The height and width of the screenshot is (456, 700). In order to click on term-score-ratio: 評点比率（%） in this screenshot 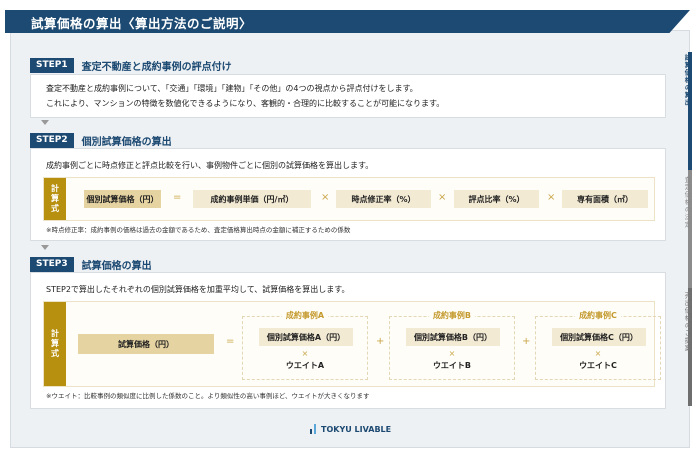, I will do `click(496, 199)`.